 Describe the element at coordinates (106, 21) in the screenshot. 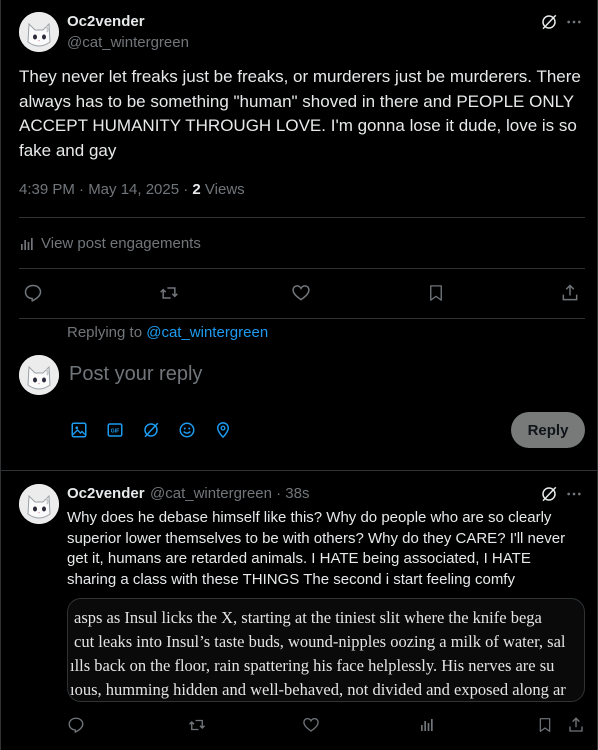

I see `display-name: Oc2vender` at that location.